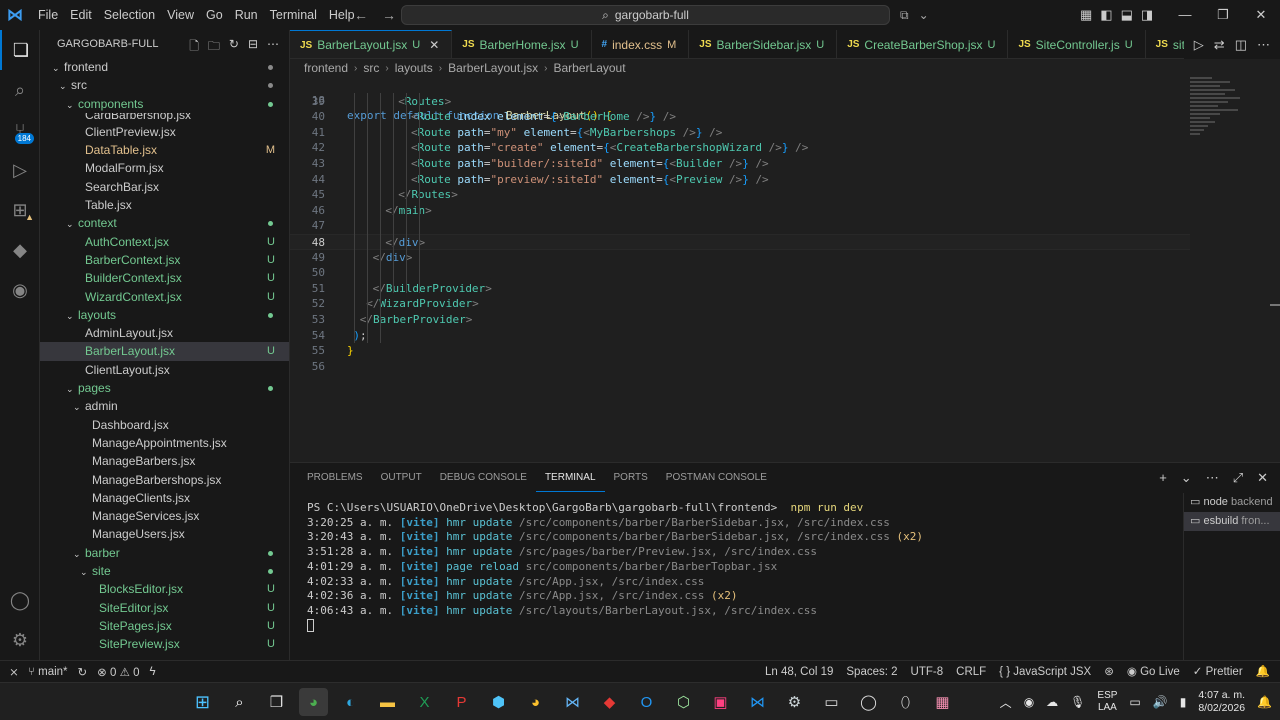 The width and height of the screenshot is (1280, 720). I want to click on file-item: ClientPreview.jsx, so click(164, 132).